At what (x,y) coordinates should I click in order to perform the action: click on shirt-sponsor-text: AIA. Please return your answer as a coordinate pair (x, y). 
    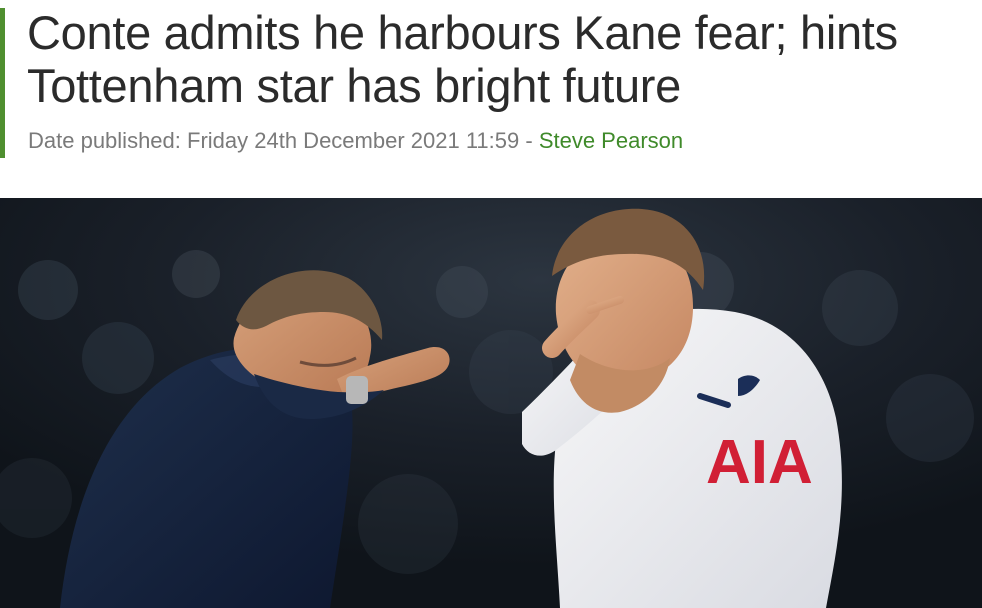
    Looking at the image, I should click on (759, 462).